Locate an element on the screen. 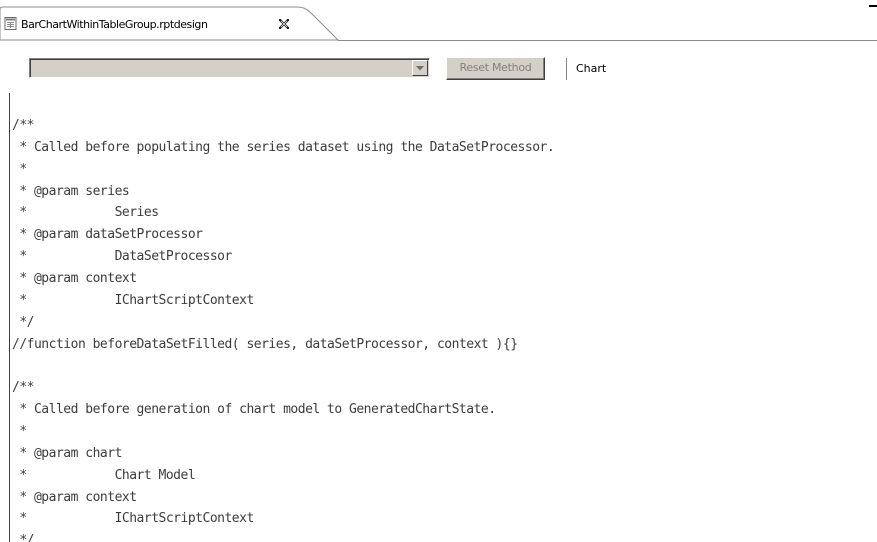 This screenshot has height=542, width=877. reset-method-button: Reset Method is located at coordinates (495, 68).